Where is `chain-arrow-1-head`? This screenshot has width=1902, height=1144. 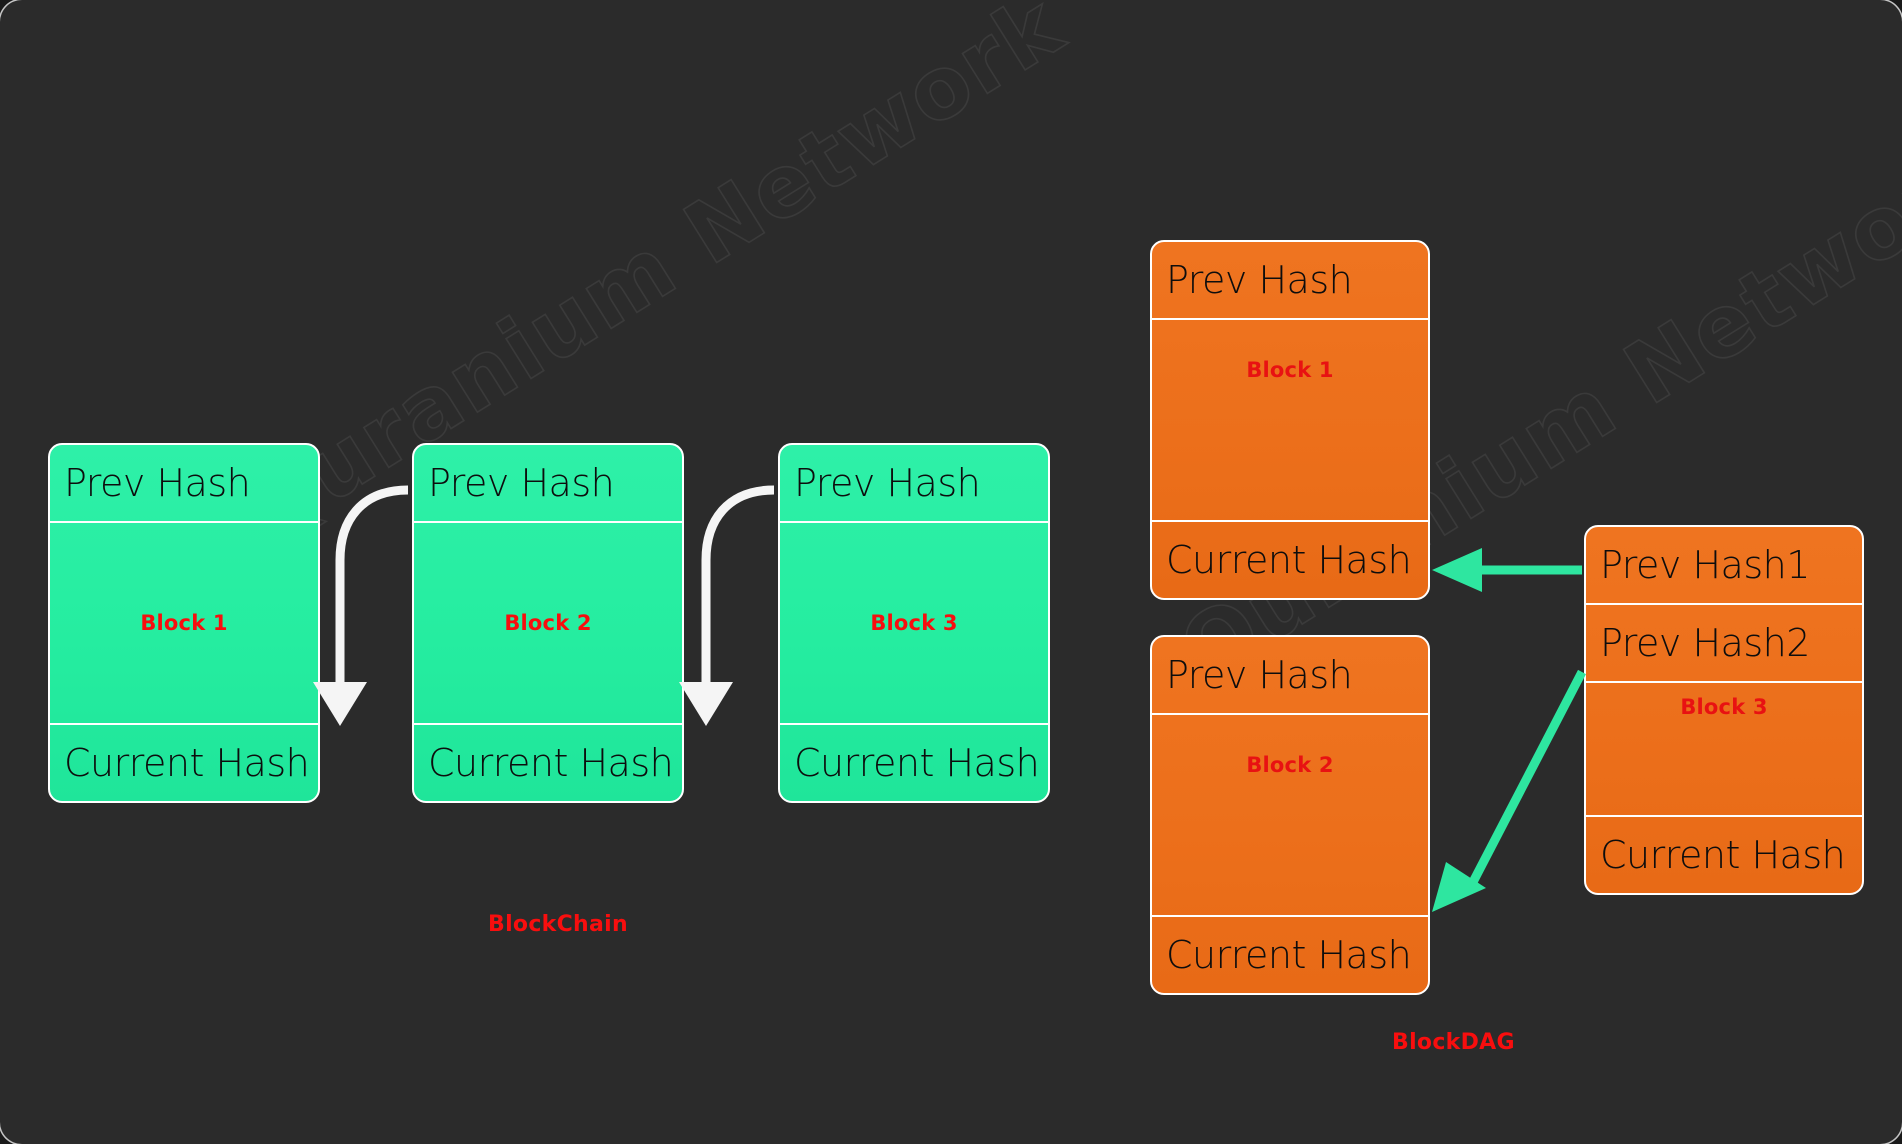 chain-arrow-1-head is located at coordinates (340, 704).